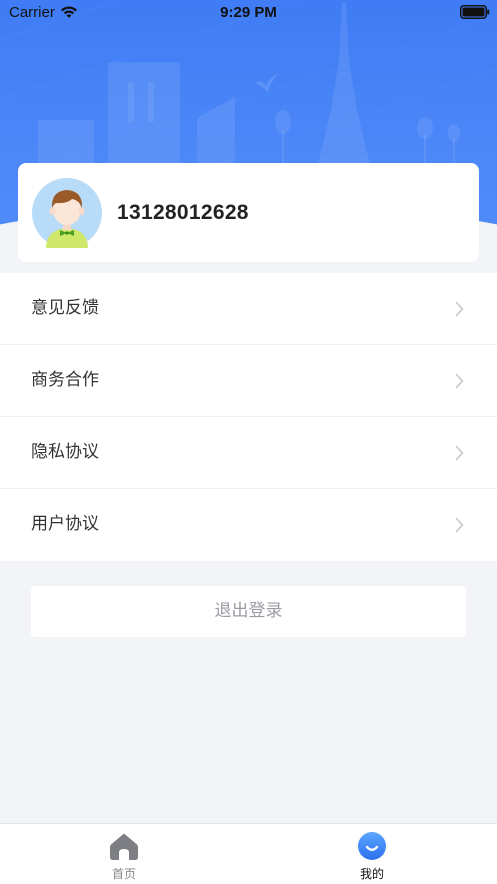  What do you see at coordinates (248, 611) in the screenshot?
I see `logout-button: 退出登录` at bounding box center [248, 611].